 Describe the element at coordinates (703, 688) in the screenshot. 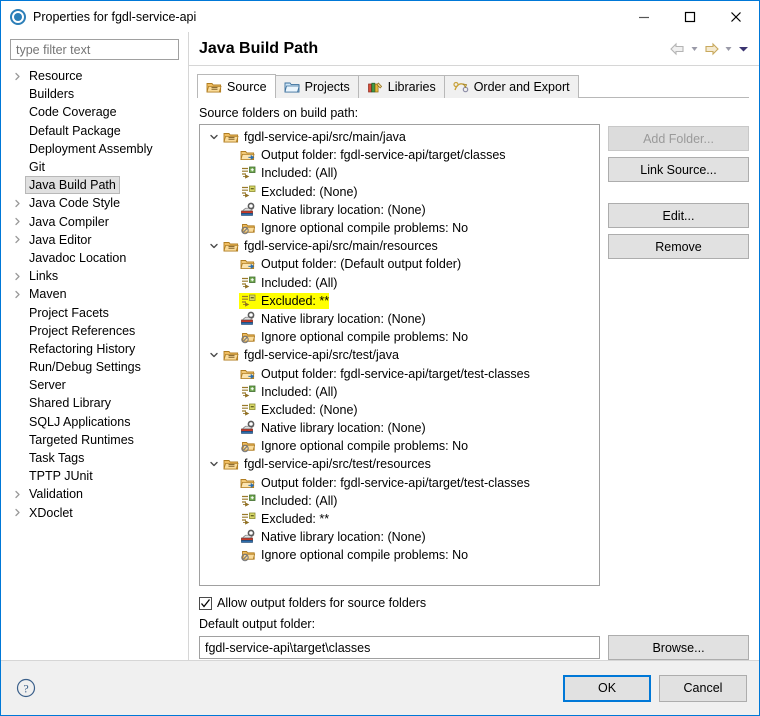

I see `cancel-button: Cancel` at that location.